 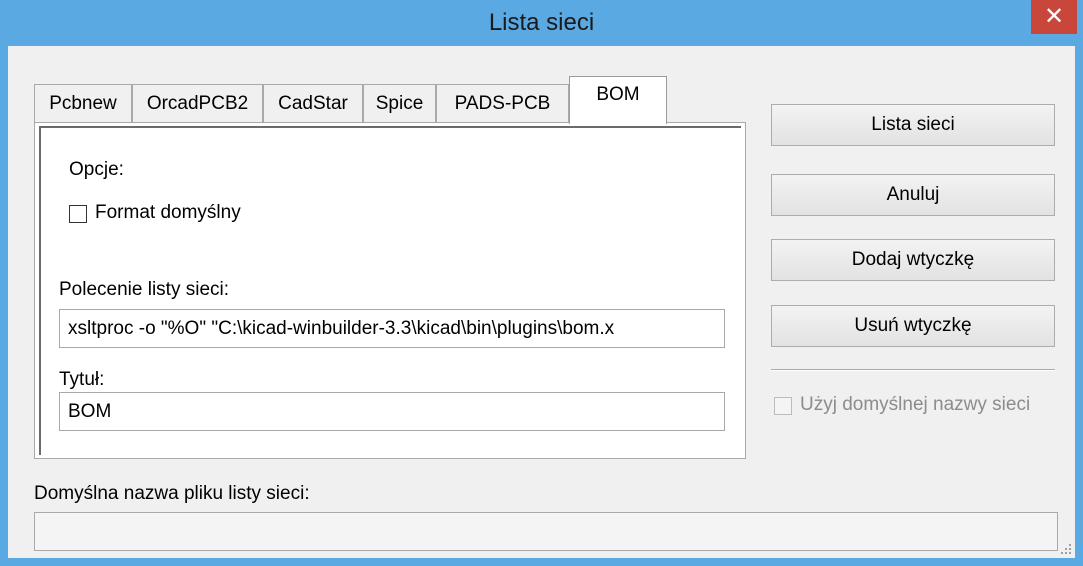 What do you see at coordinates (913, 195) in the screenshot?
I see `cancel-button: Anuluj` at bounding box center [913, 195].